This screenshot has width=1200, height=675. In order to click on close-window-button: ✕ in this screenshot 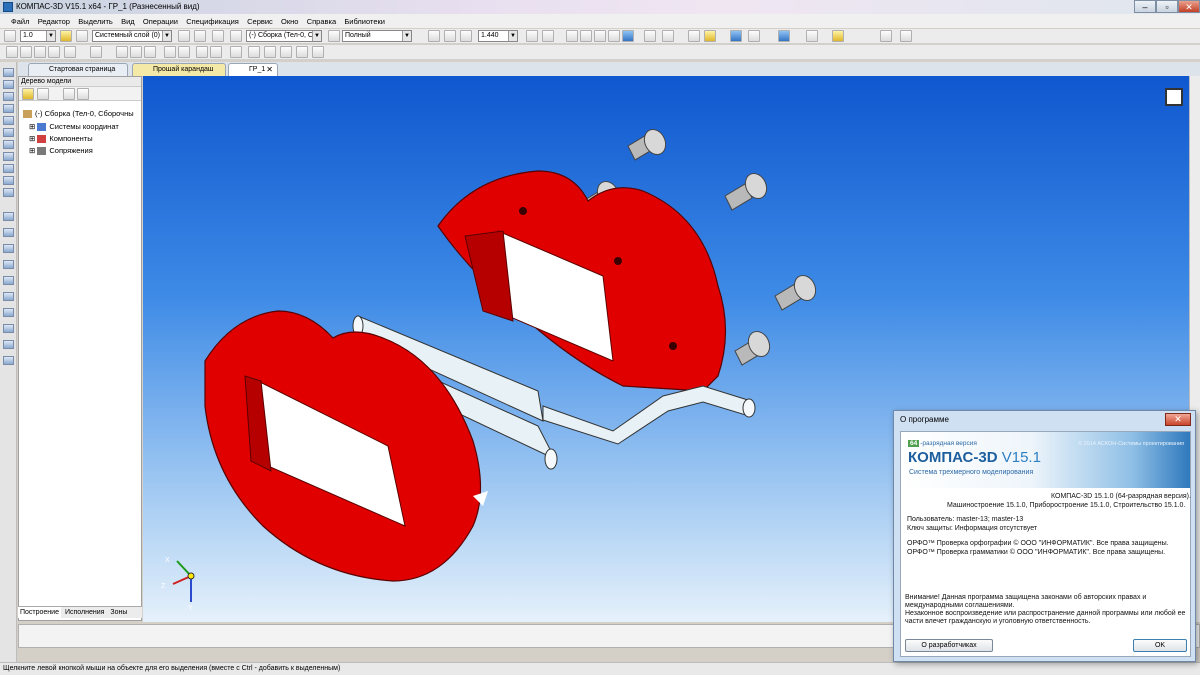, I will do `click(1189, 6)`.